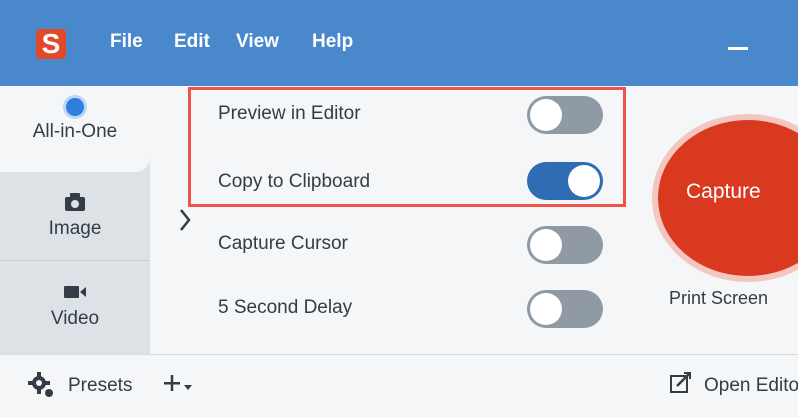 Image resolution: width=798 pixels, height=417 pixels. I want to click on tab-all-in-one-label: All-in-One, so click(75, 131).